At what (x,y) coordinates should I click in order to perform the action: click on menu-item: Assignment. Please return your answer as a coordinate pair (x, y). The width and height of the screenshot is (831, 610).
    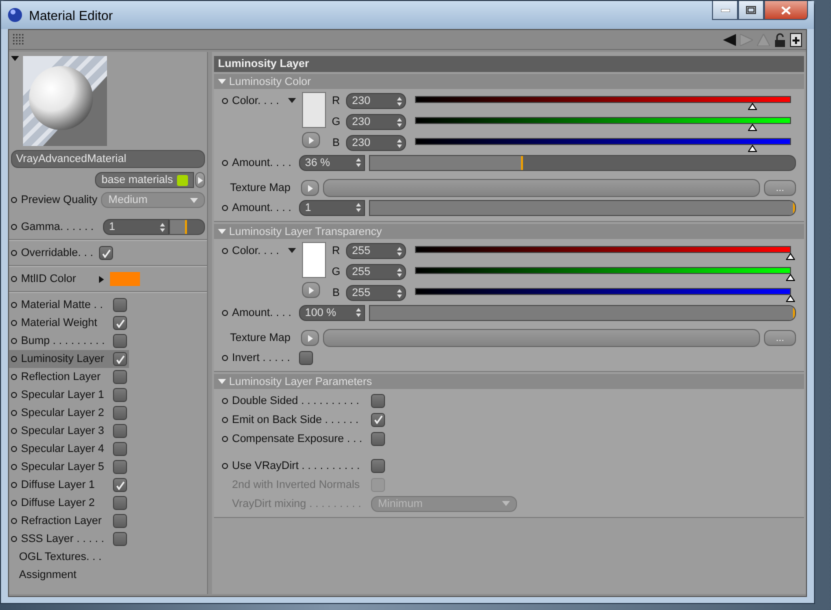
    Looking at the image, I should click on (47, 575).